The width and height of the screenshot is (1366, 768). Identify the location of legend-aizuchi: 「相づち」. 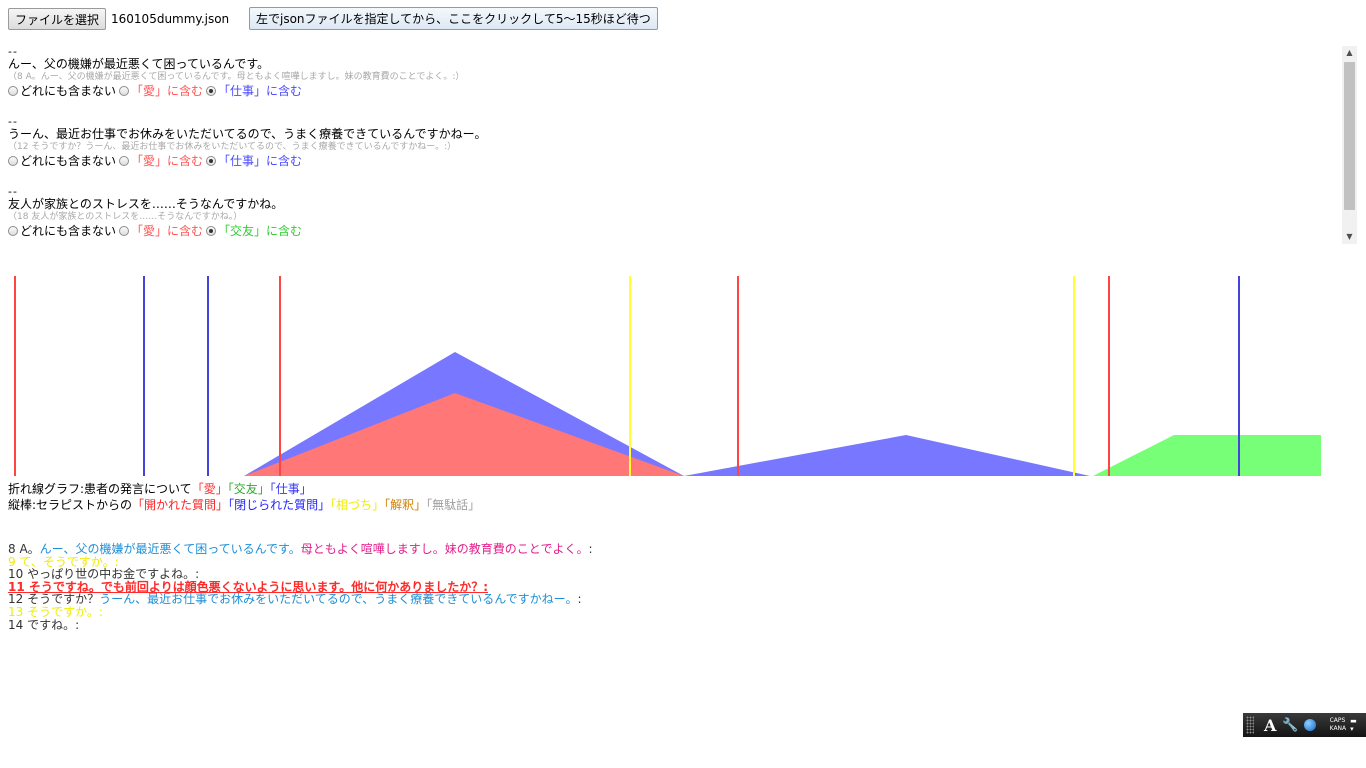
(357, 505).